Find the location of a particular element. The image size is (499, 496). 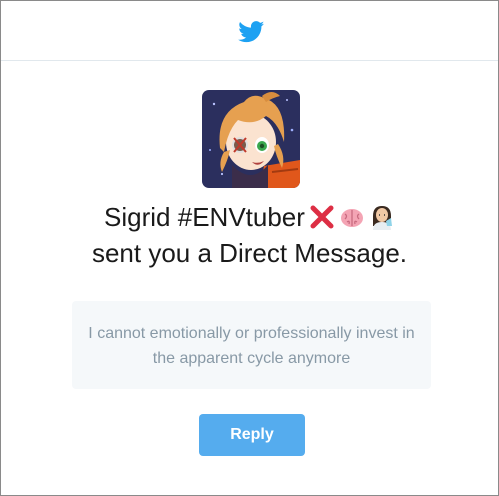

sender-avatar is located at coordinates (251, 139).